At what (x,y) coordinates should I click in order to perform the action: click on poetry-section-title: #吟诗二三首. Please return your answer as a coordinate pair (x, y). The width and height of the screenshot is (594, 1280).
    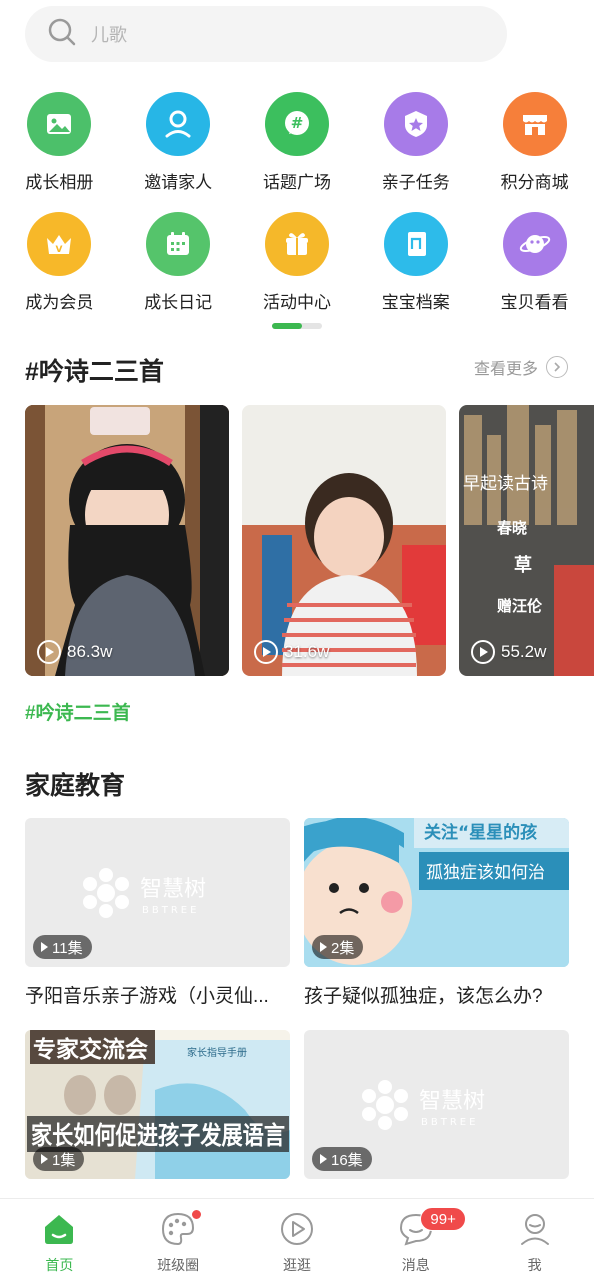
    Looking at the image, I should click on (94, 372).